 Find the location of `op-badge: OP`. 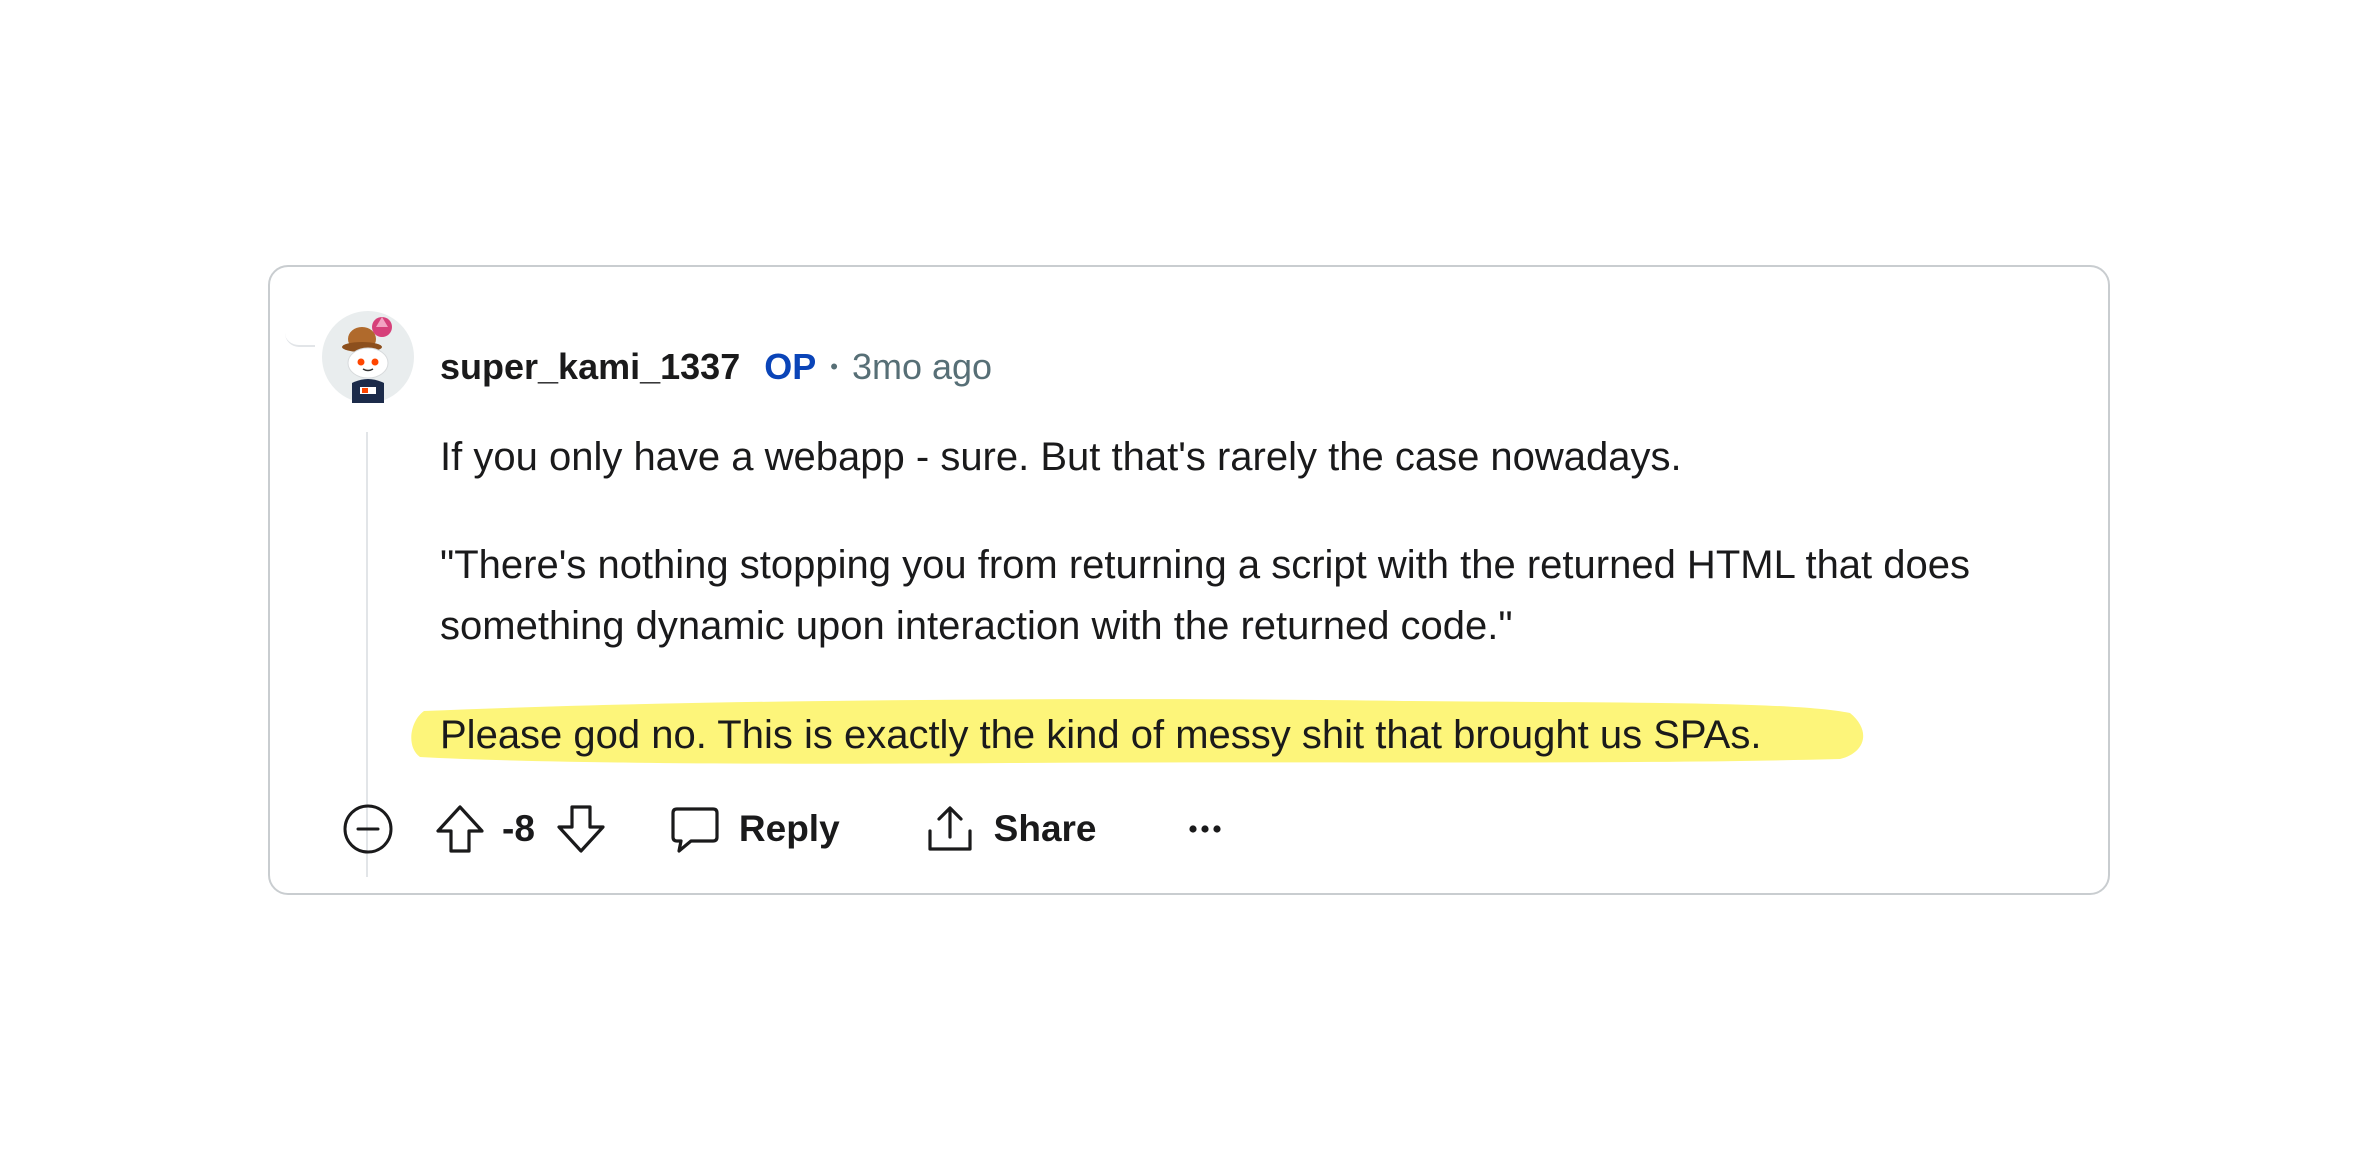

op-badge: OP is located at coordinates (790, 366).